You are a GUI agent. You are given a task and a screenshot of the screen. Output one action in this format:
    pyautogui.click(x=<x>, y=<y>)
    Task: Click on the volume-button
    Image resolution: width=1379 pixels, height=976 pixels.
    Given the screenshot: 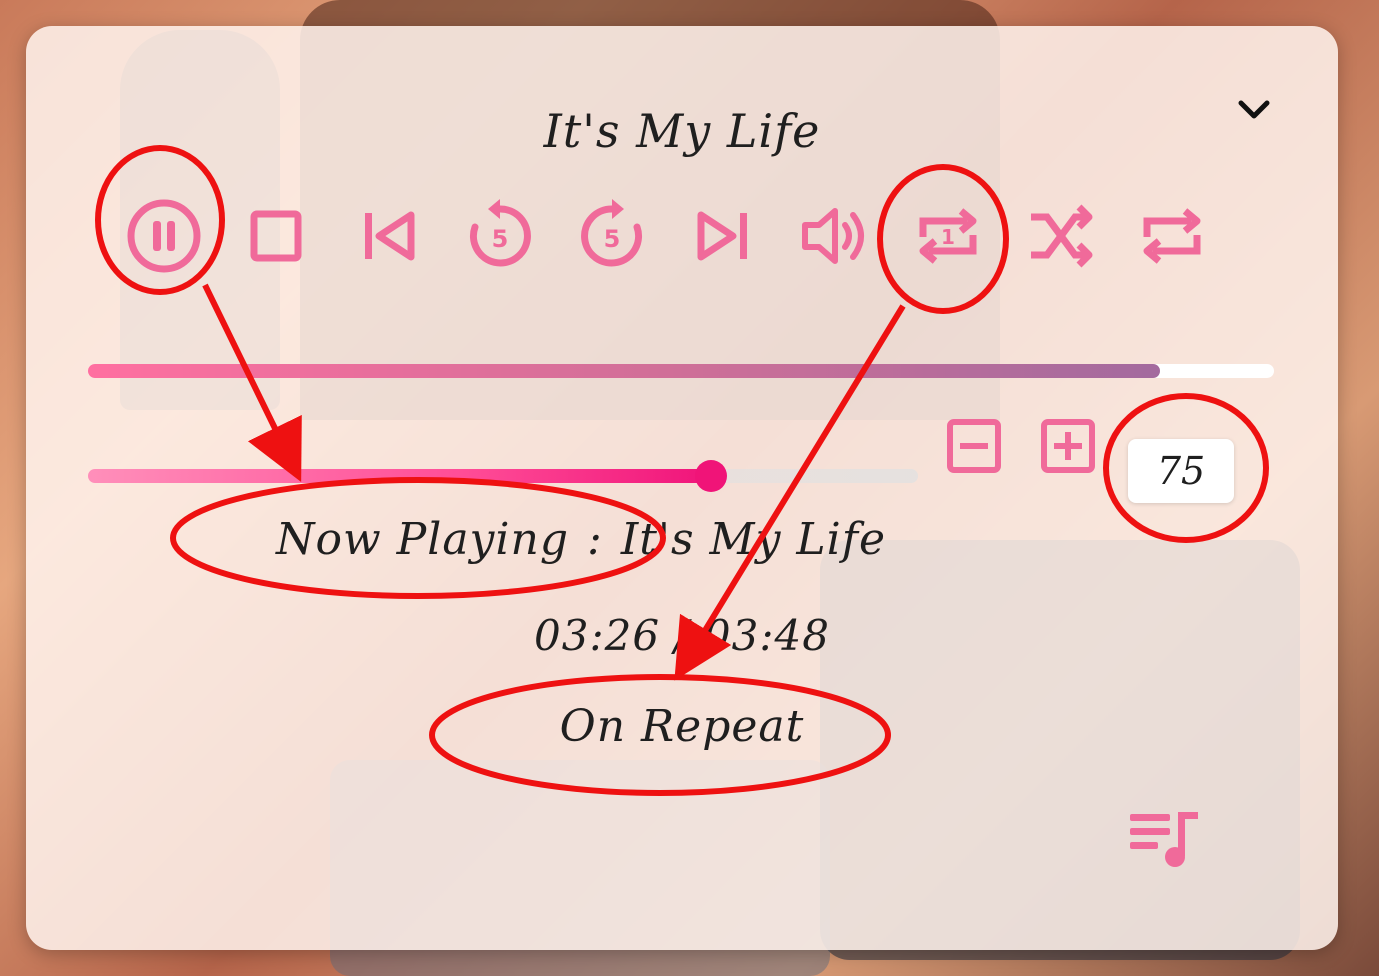 What is the action you would take?
    pyautogui.click(x=836, y=236)
    